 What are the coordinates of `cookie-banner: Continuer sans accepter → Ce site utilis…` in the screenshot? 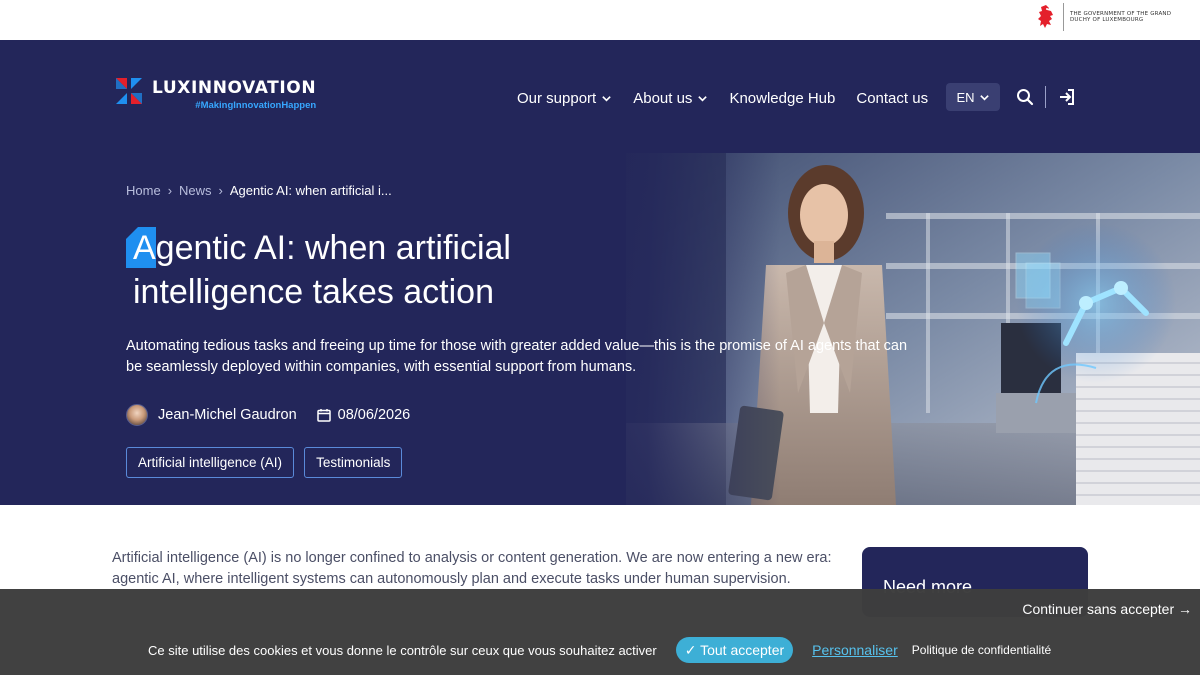 It's located at (600, 632).